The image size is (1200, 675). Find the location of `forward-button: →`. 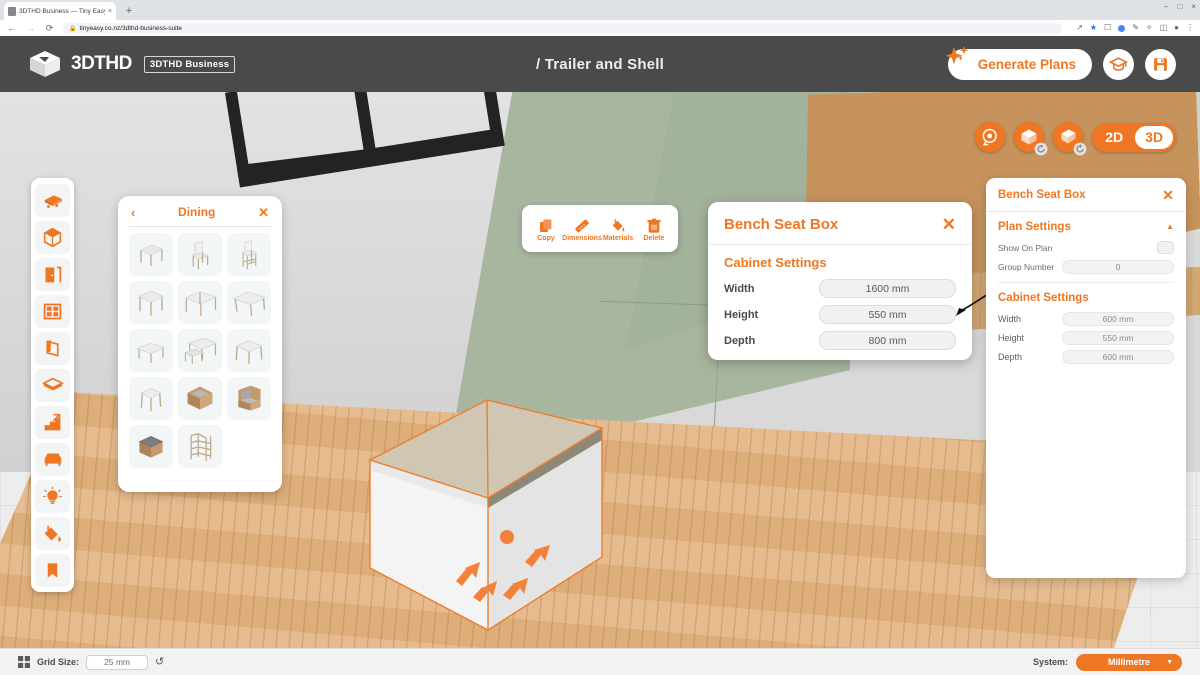

forward-button: → is located at coordinates (30, 28).